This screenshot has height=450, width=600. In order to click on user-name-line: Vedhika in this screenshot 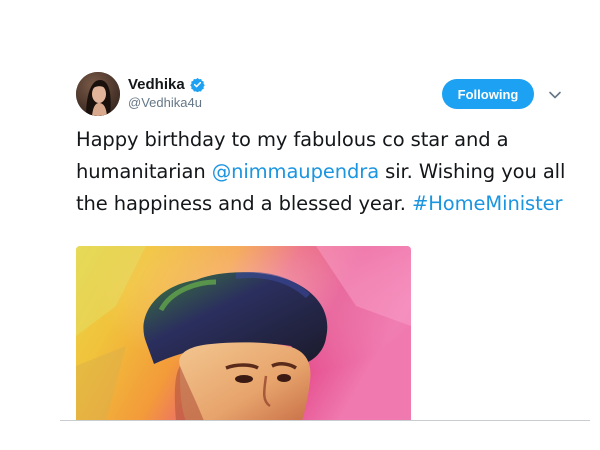, I will do `click(166, 84)`.